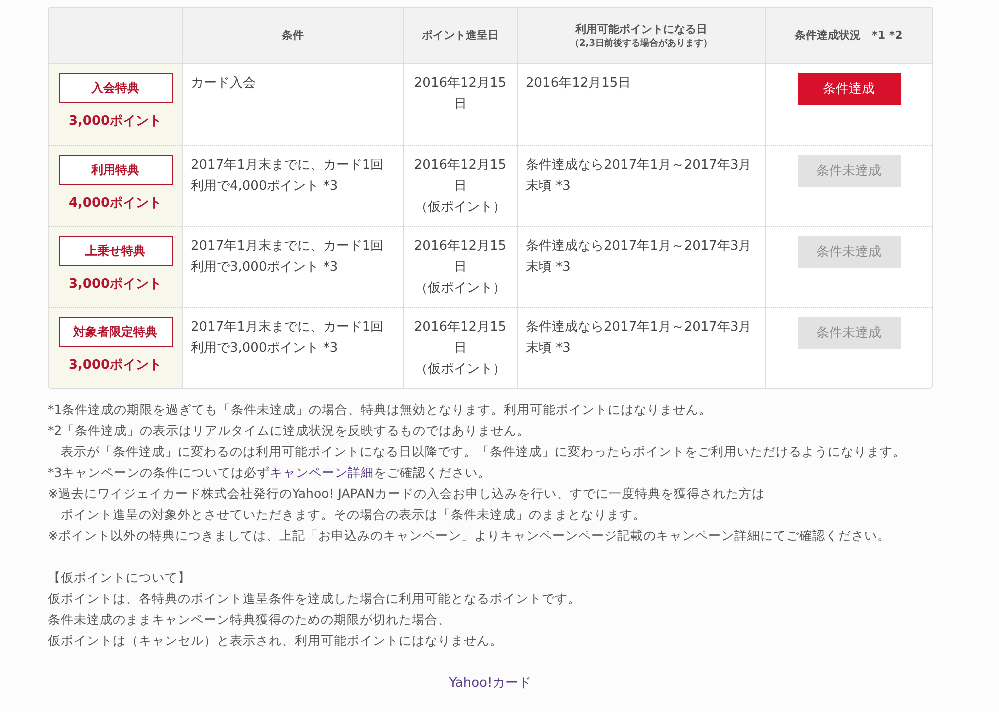  What do you see at coordinates (641, 44) in the screenshot?
I see `column-subheader: （2,3日前後する場合があります）` at bounding box center [641, 44].